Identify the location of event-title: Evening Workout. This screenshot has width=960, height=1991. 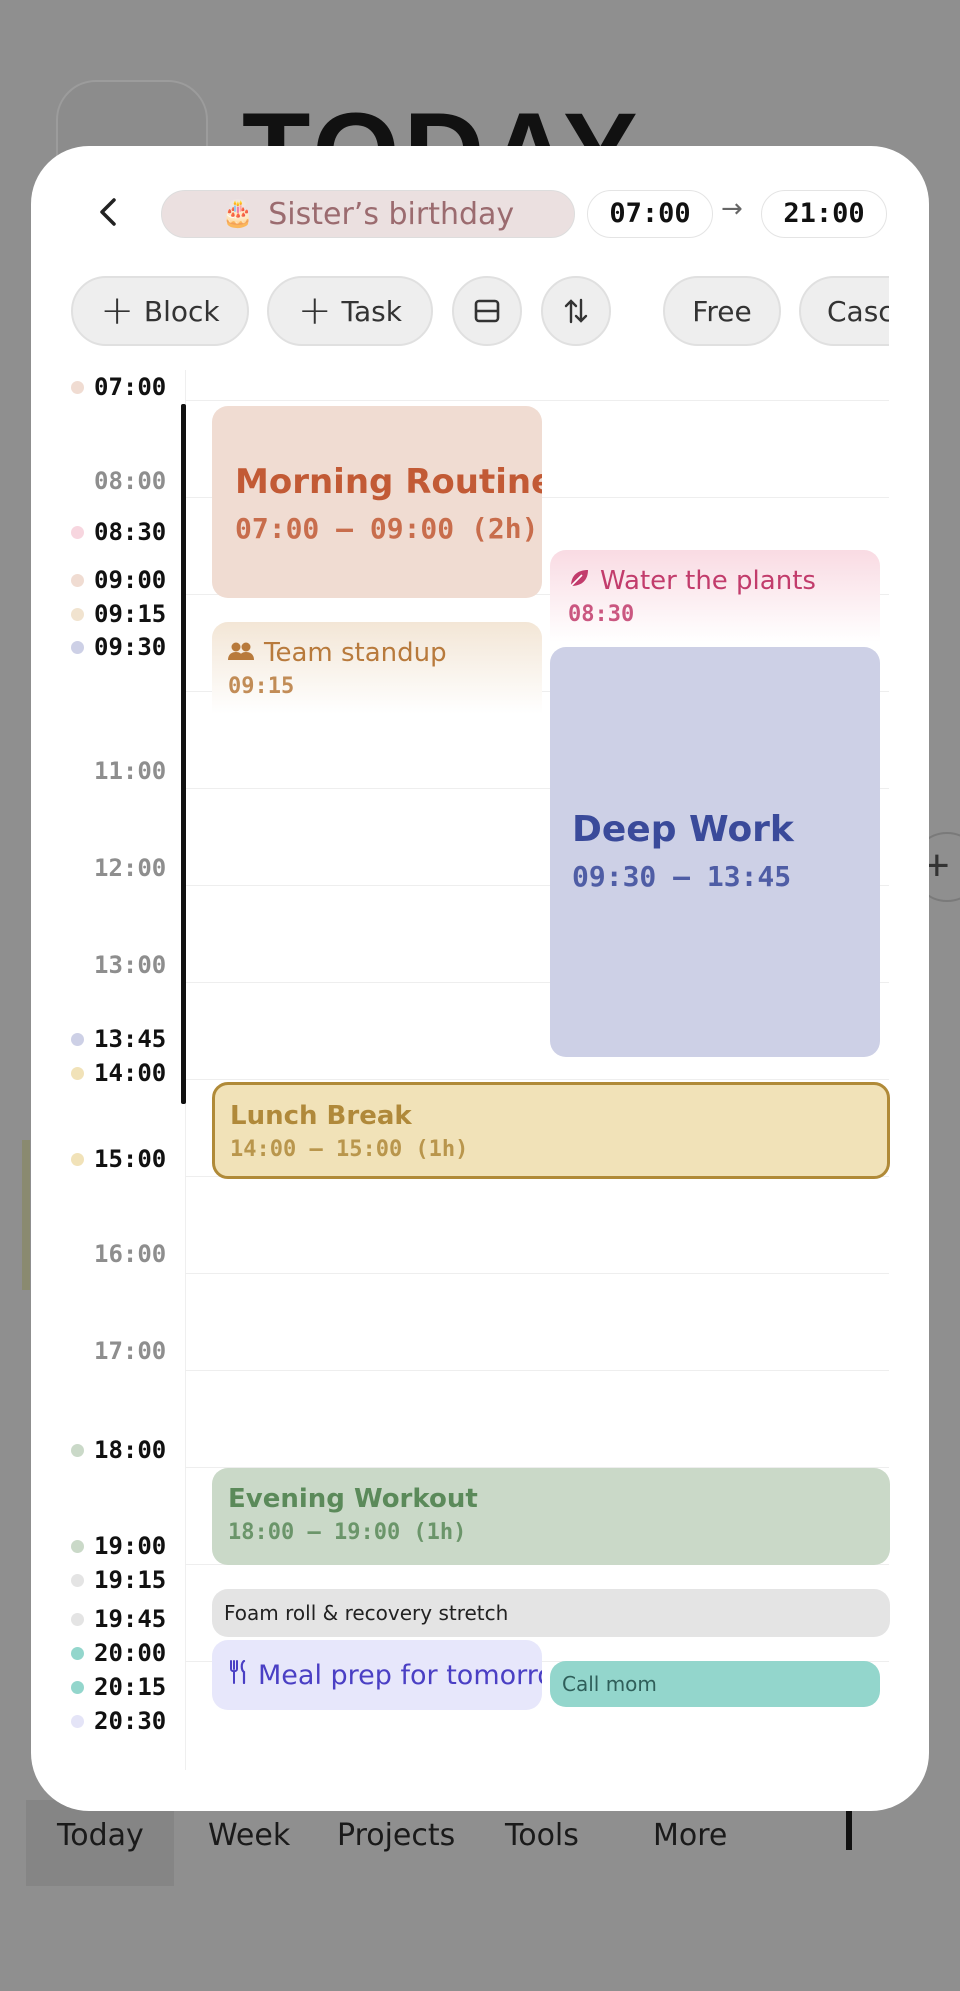
(353, 1499).